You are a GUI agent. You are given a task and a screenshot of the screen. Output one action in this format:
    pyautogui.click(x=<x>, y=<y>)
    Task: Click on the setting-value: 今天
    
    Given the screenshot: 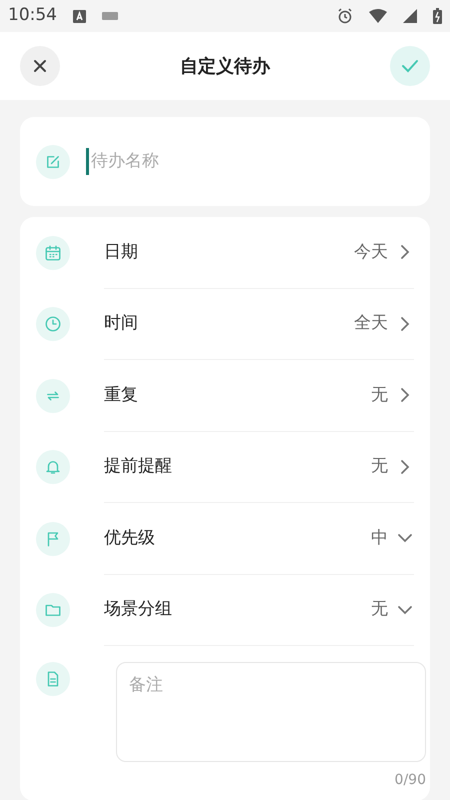 What is the action you would take?
    pyautogui.click(x=371, y=252)
    